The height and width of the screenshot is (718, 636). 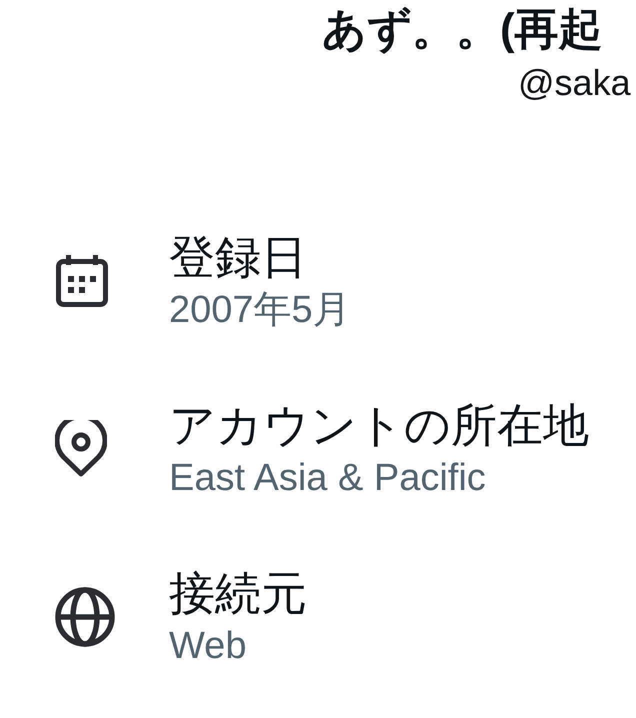 I want to click on user-handle: @saka, so click(x=574, y=82).